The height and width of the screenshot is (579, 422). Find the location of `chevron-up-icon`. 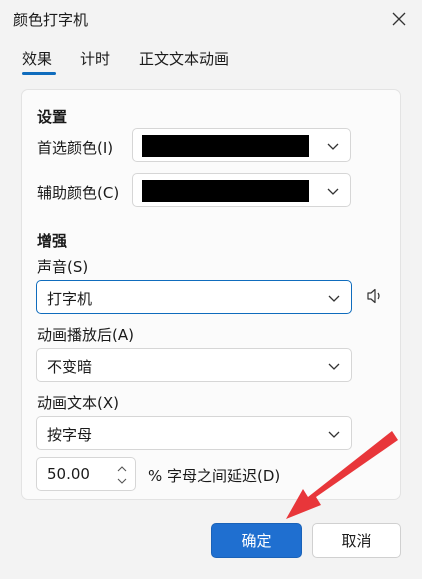

chevron-up-icon is located at coordinates (122, 469).